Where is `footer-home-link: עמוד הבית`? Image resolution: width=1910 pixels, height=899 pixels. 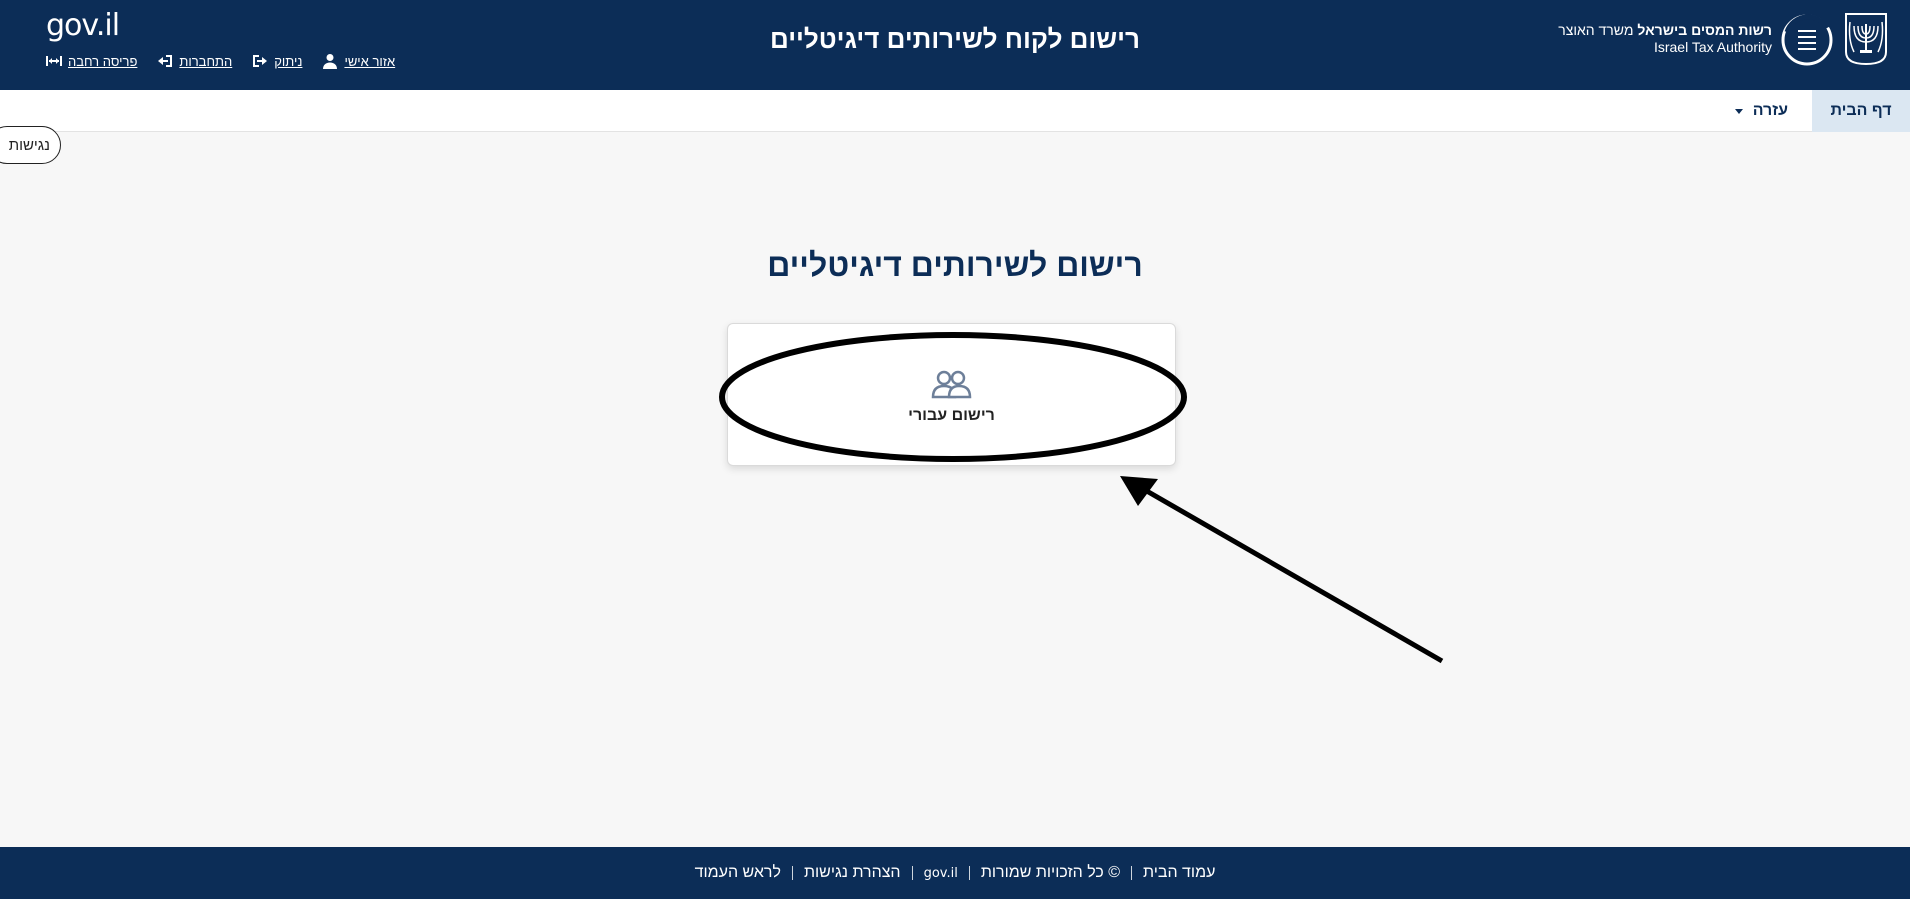
footer-home-link: עמוד הבית is located at coordinates (1179, 873).